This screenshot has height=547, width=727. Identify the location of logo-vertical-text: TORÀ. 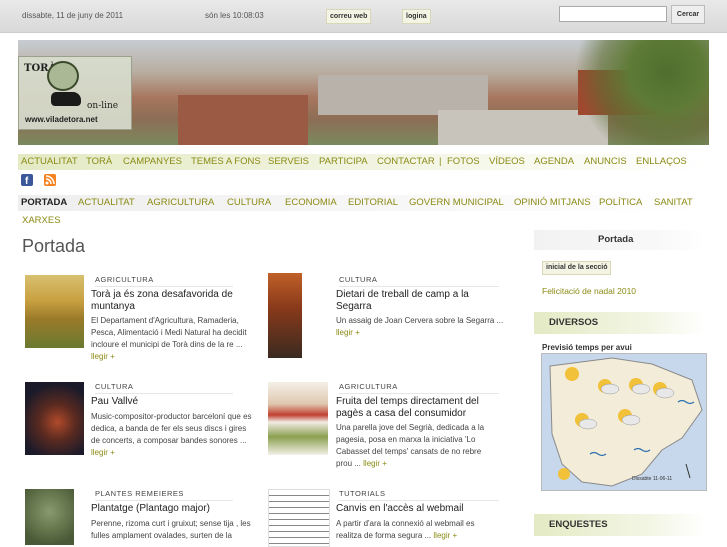
(40, 68).